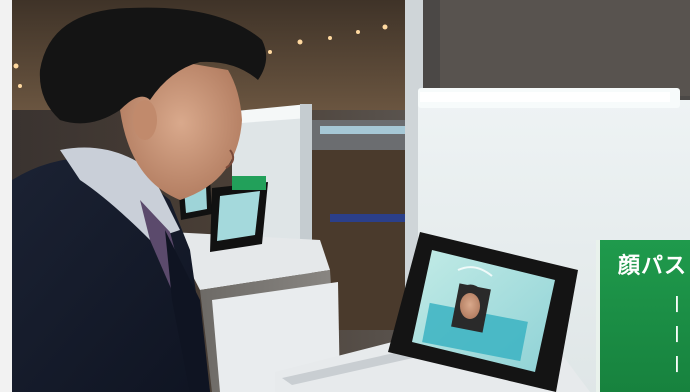 The height and width of the screenshot is (392, 690). What do you see at coordinates (643, 316) in the screenshot?
I see `face-pass-sign: 顔パス | | |` at bounding box center [643, 316].